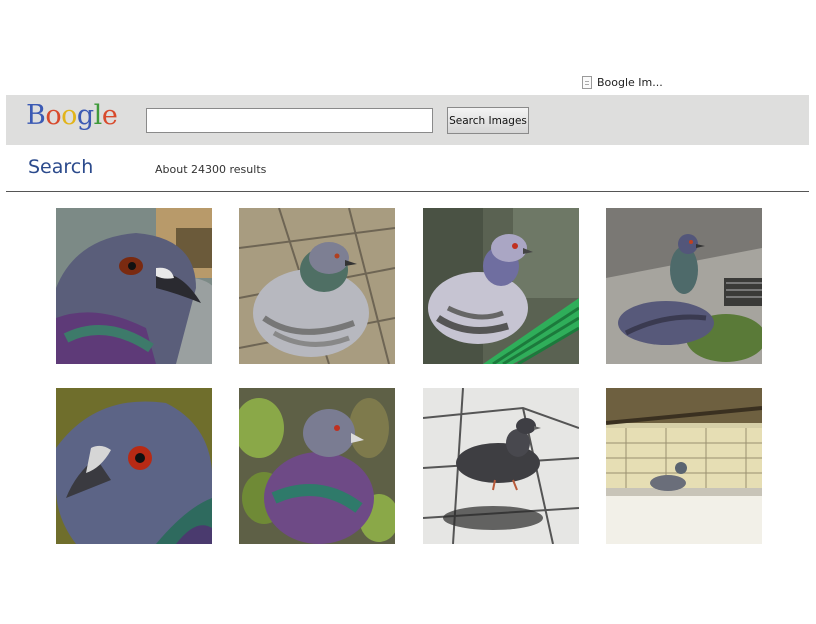 This screenshot has height=624, width=816. I want to click on divider, so click(407, 191).